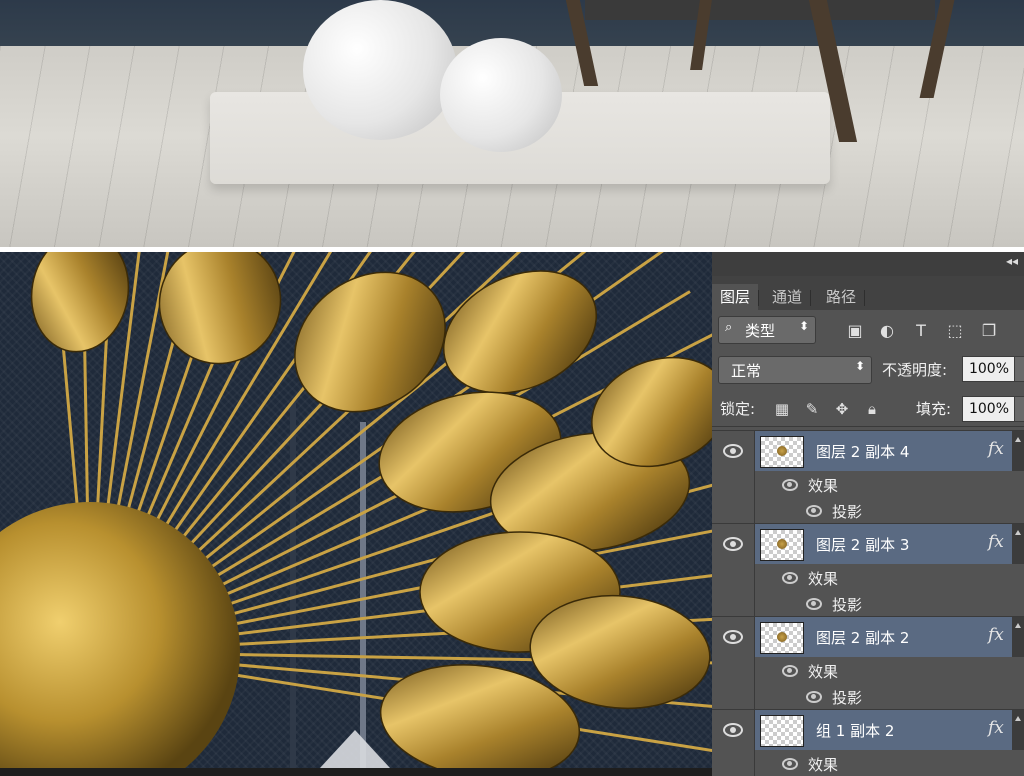 This screenshot has width=1024, height=776. What do you see at coordinates (355, 749) in the screenshot?
I see `silver-triangle` at bounding box center [355, 749].